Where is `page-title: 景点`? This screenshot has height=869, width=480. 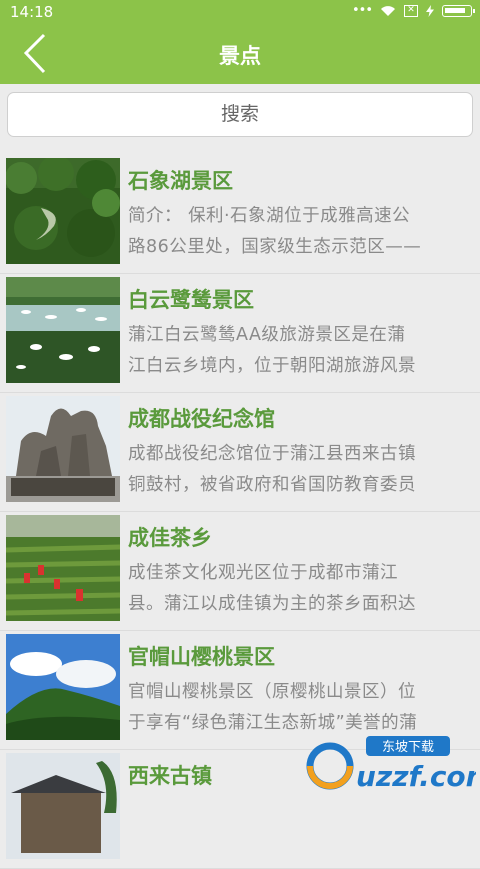 page-title: 景点 is located at coordinates (240, 56).